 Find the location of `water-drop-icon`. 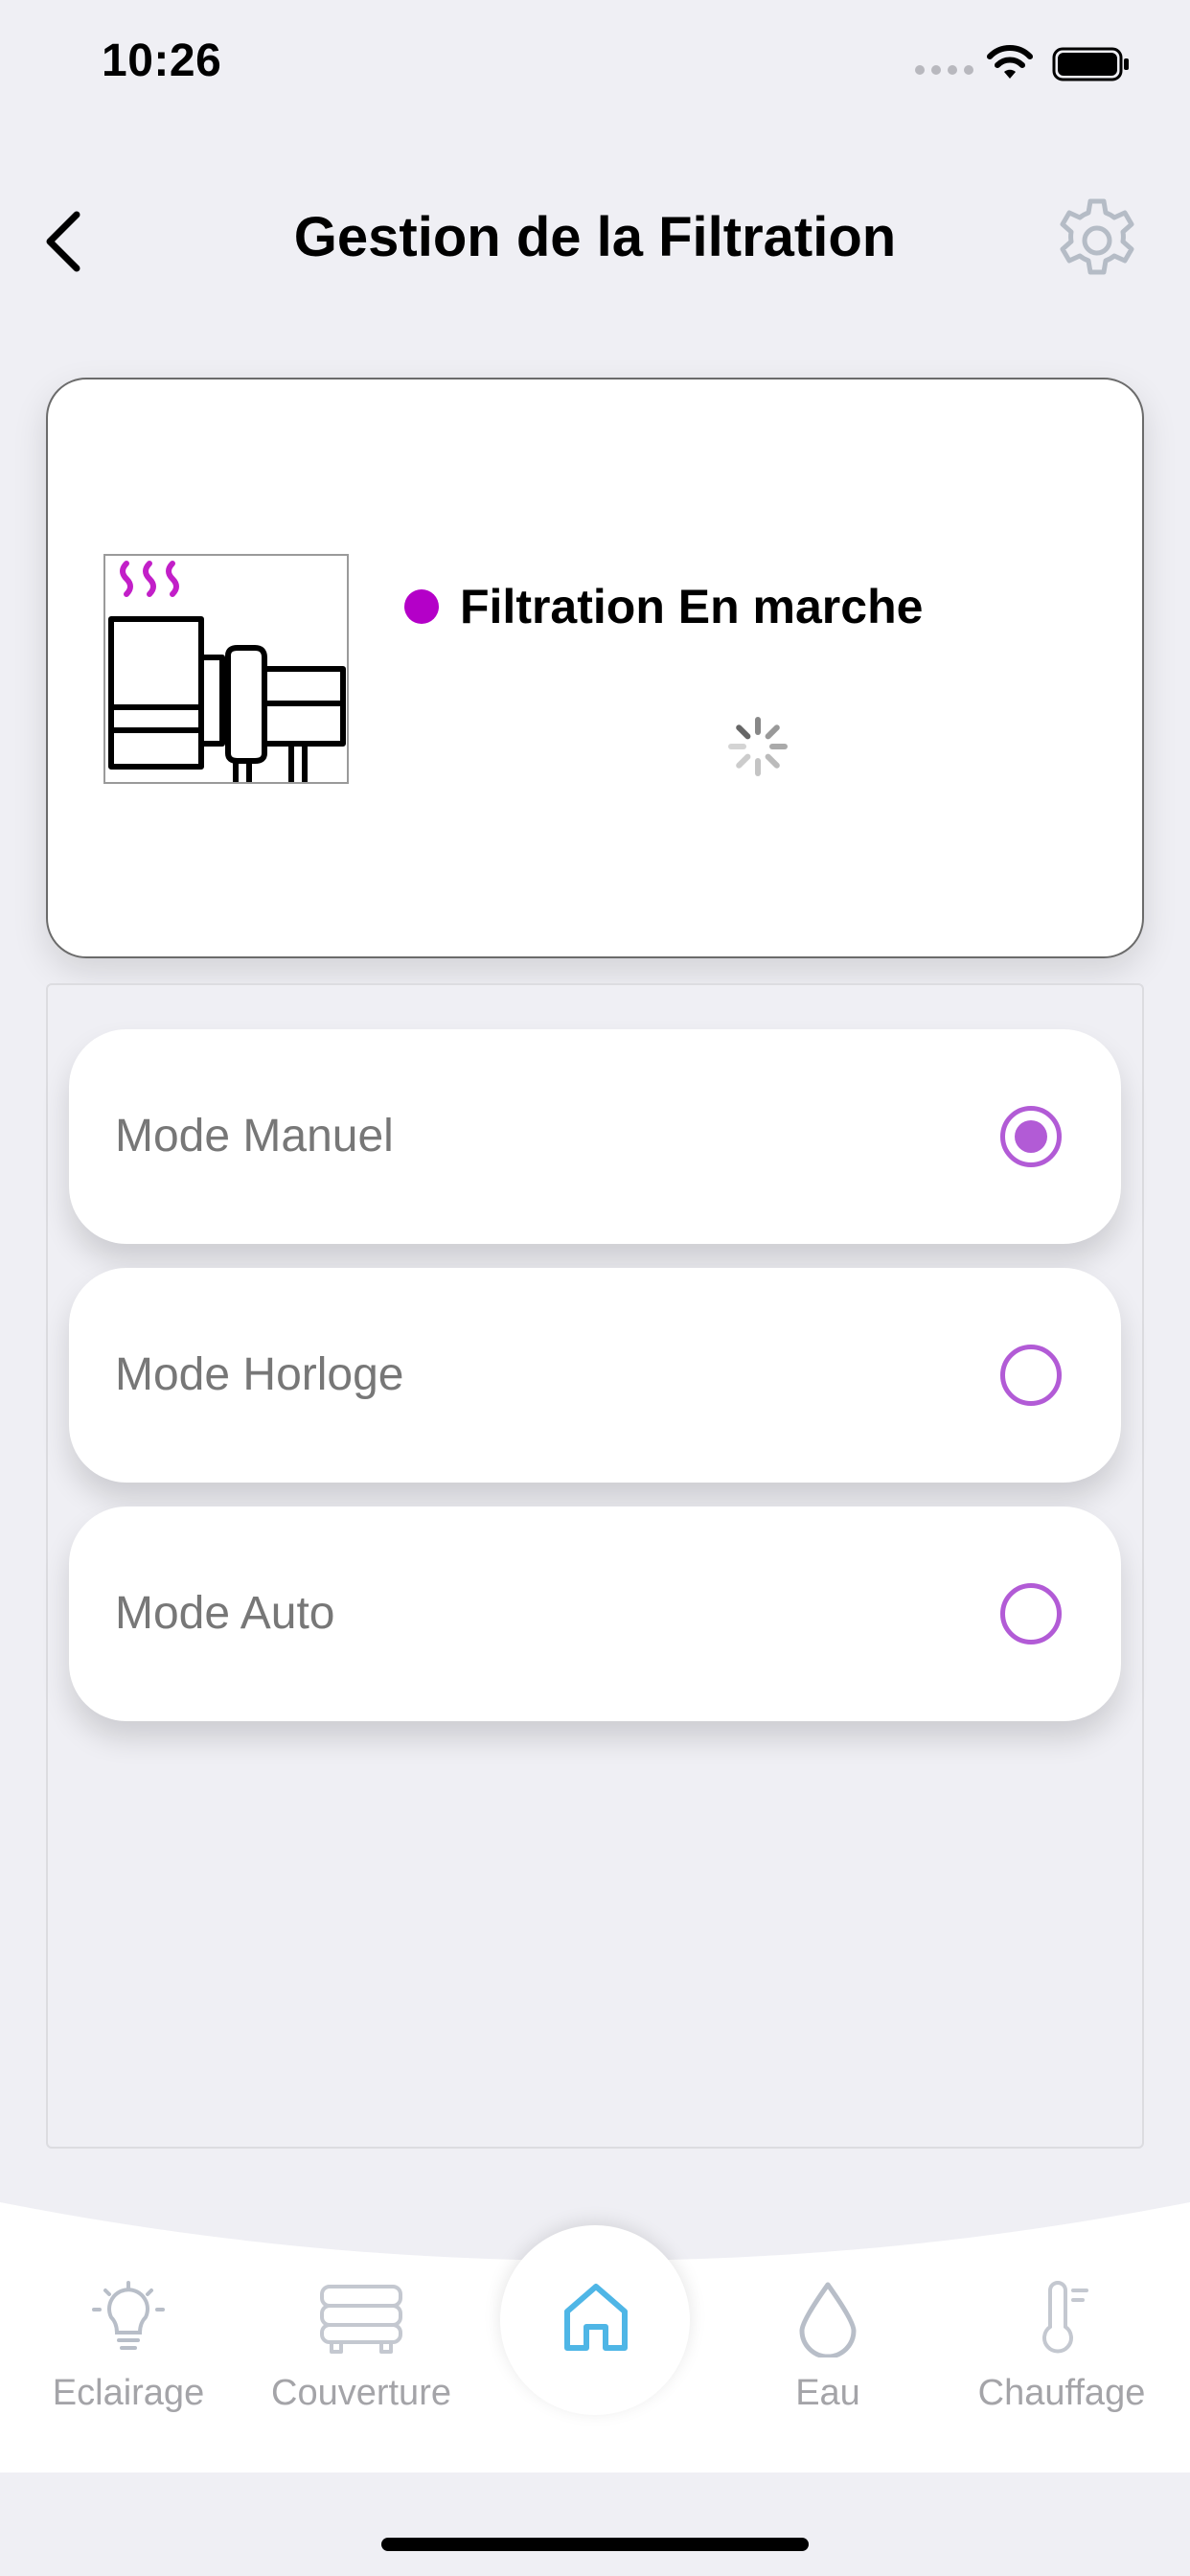

water-drop-icon is located at coordinates (828, 2320).